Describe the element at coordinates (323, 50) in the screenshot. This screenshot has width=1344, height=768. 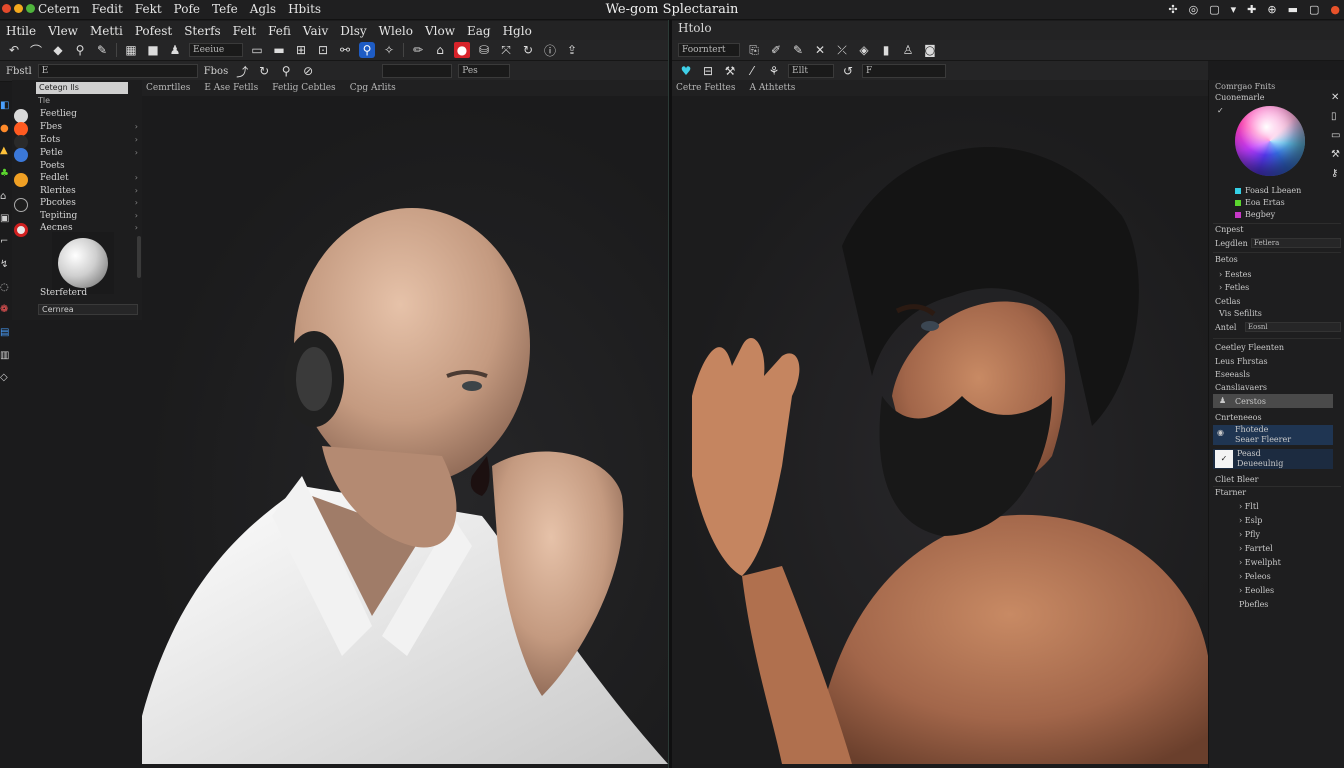
I see `lock-icon: ⊡` at that location.